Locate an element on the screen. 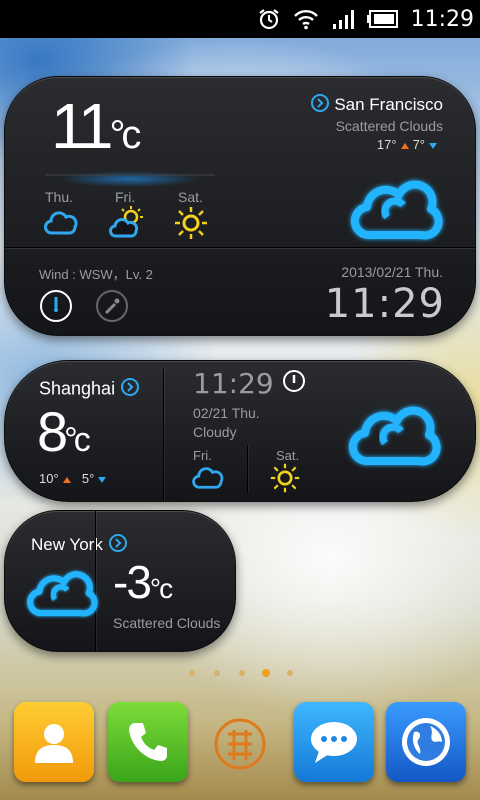 The image size is (480, 800). fortune-icon is located at coordinates (240, 746).